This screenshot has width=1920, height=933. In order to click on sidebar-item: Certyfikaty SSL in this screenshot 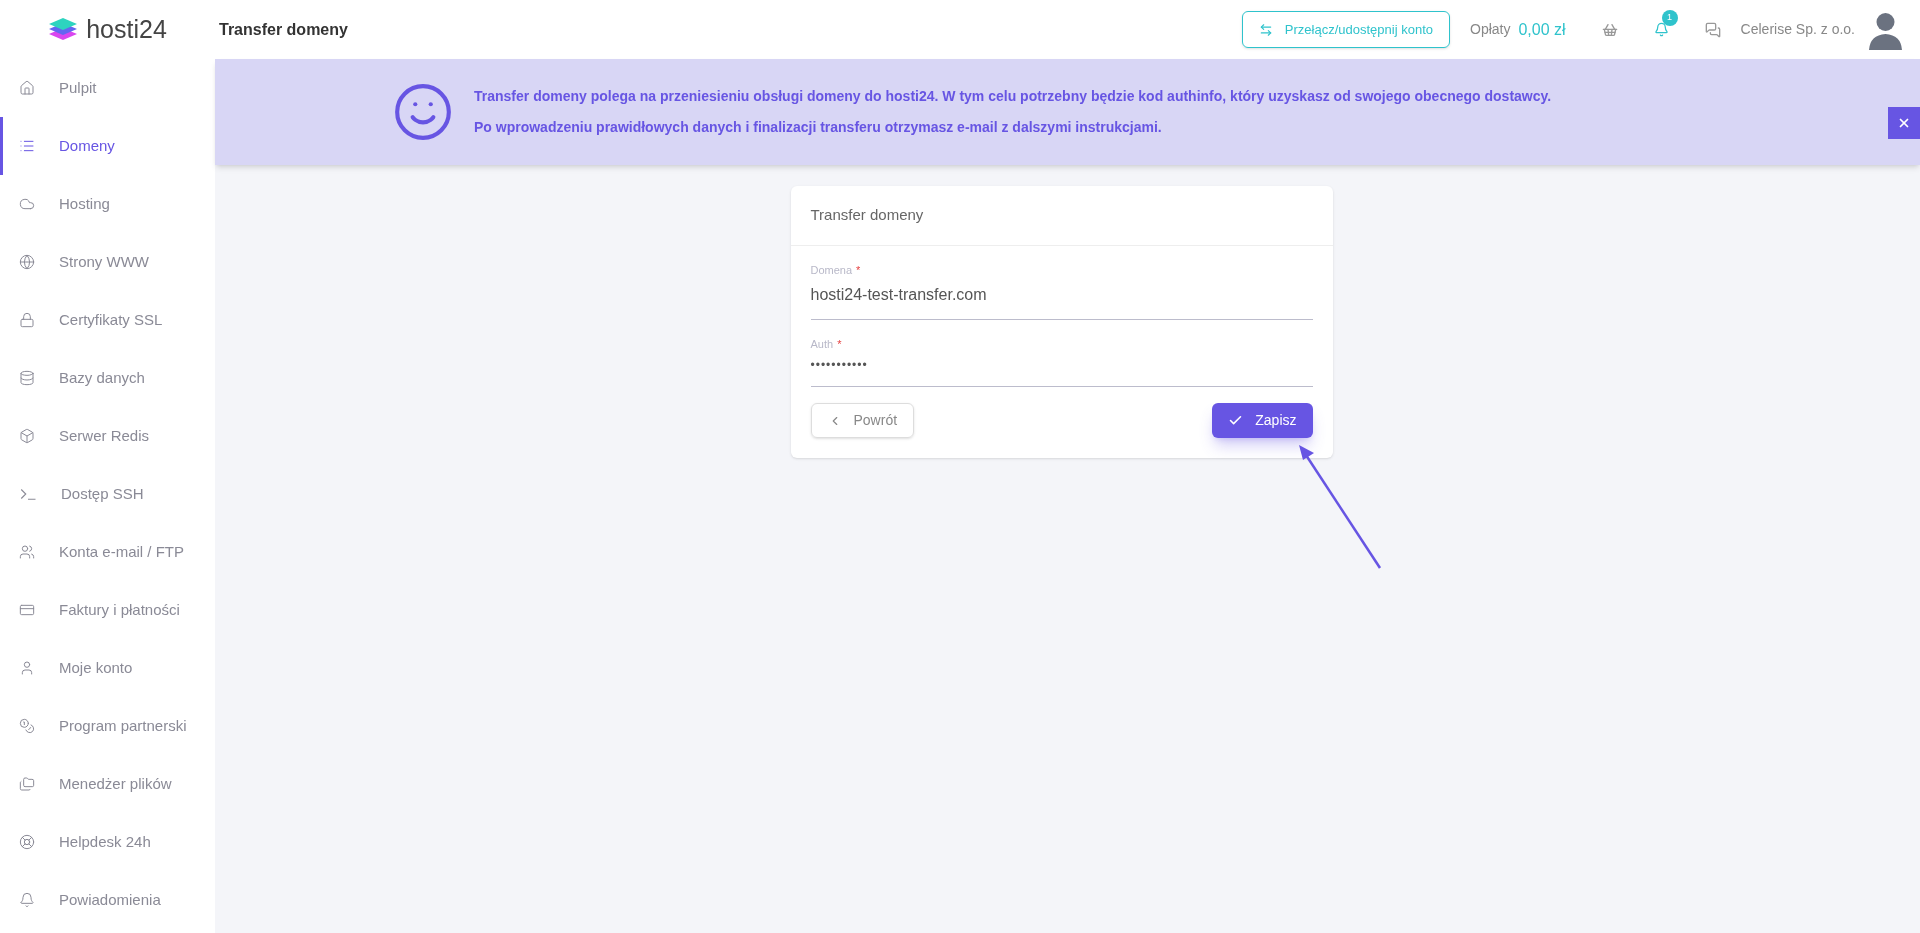, I will do `click(107, 320)`.